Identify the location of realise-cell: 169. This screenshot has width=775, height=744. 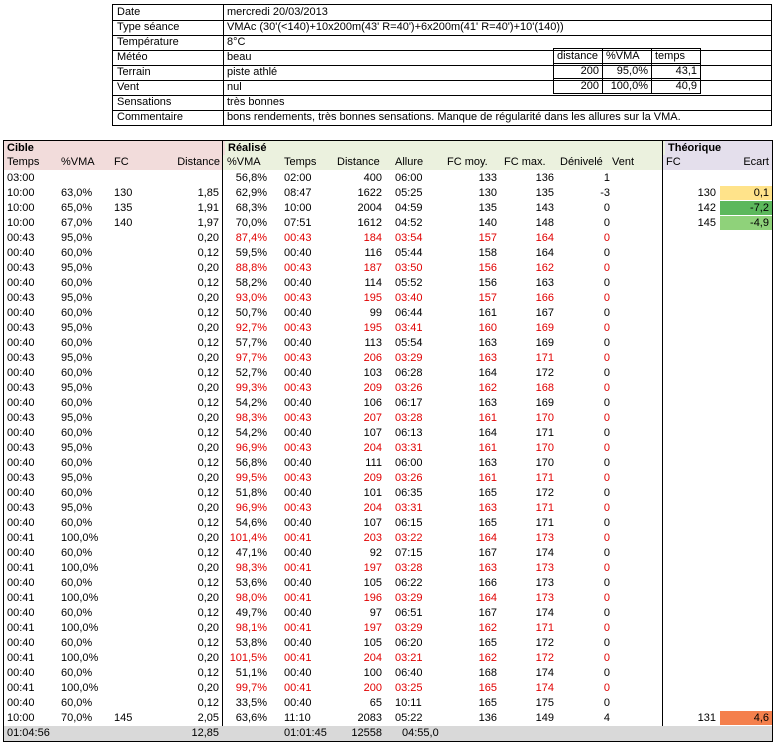
(544, 403).